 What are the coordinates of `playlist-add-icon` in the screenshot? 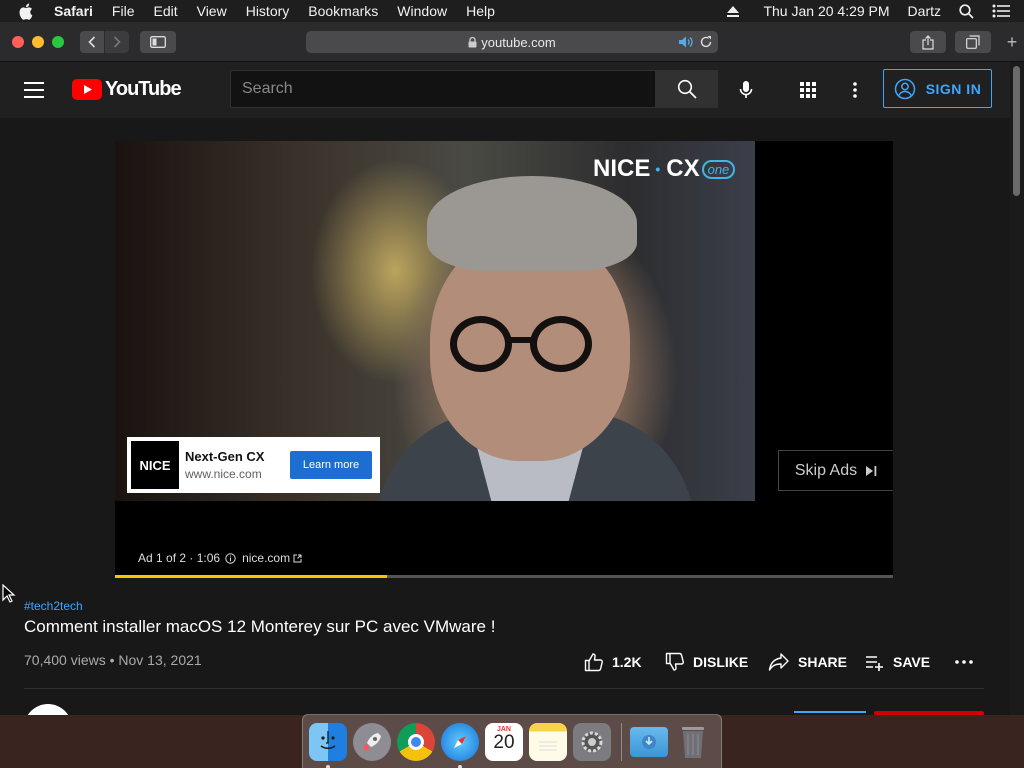 It's located at (874, 663).